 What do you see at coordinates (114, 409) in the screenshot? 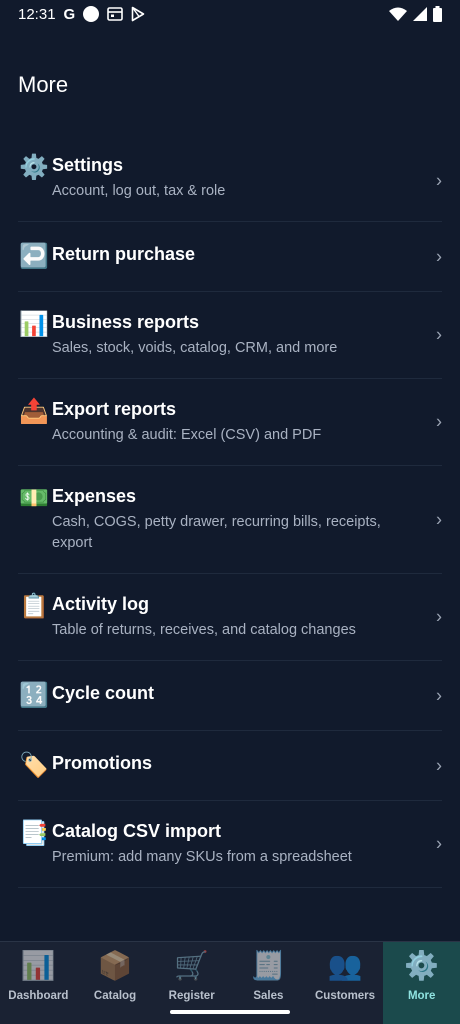
I see `menu-item-label: Export reports` at bounding box center [114, 409].